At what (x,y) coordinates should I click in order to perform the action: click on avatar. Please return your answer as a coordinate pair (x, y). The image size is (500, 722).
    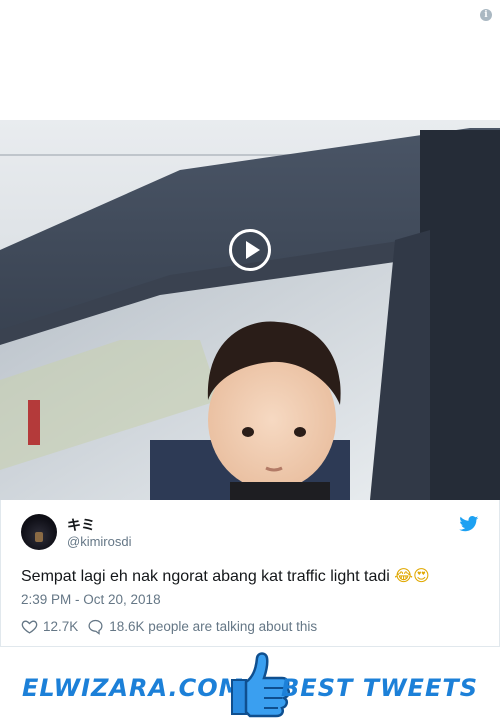
    Looking at the image, I should click on (39, 532).